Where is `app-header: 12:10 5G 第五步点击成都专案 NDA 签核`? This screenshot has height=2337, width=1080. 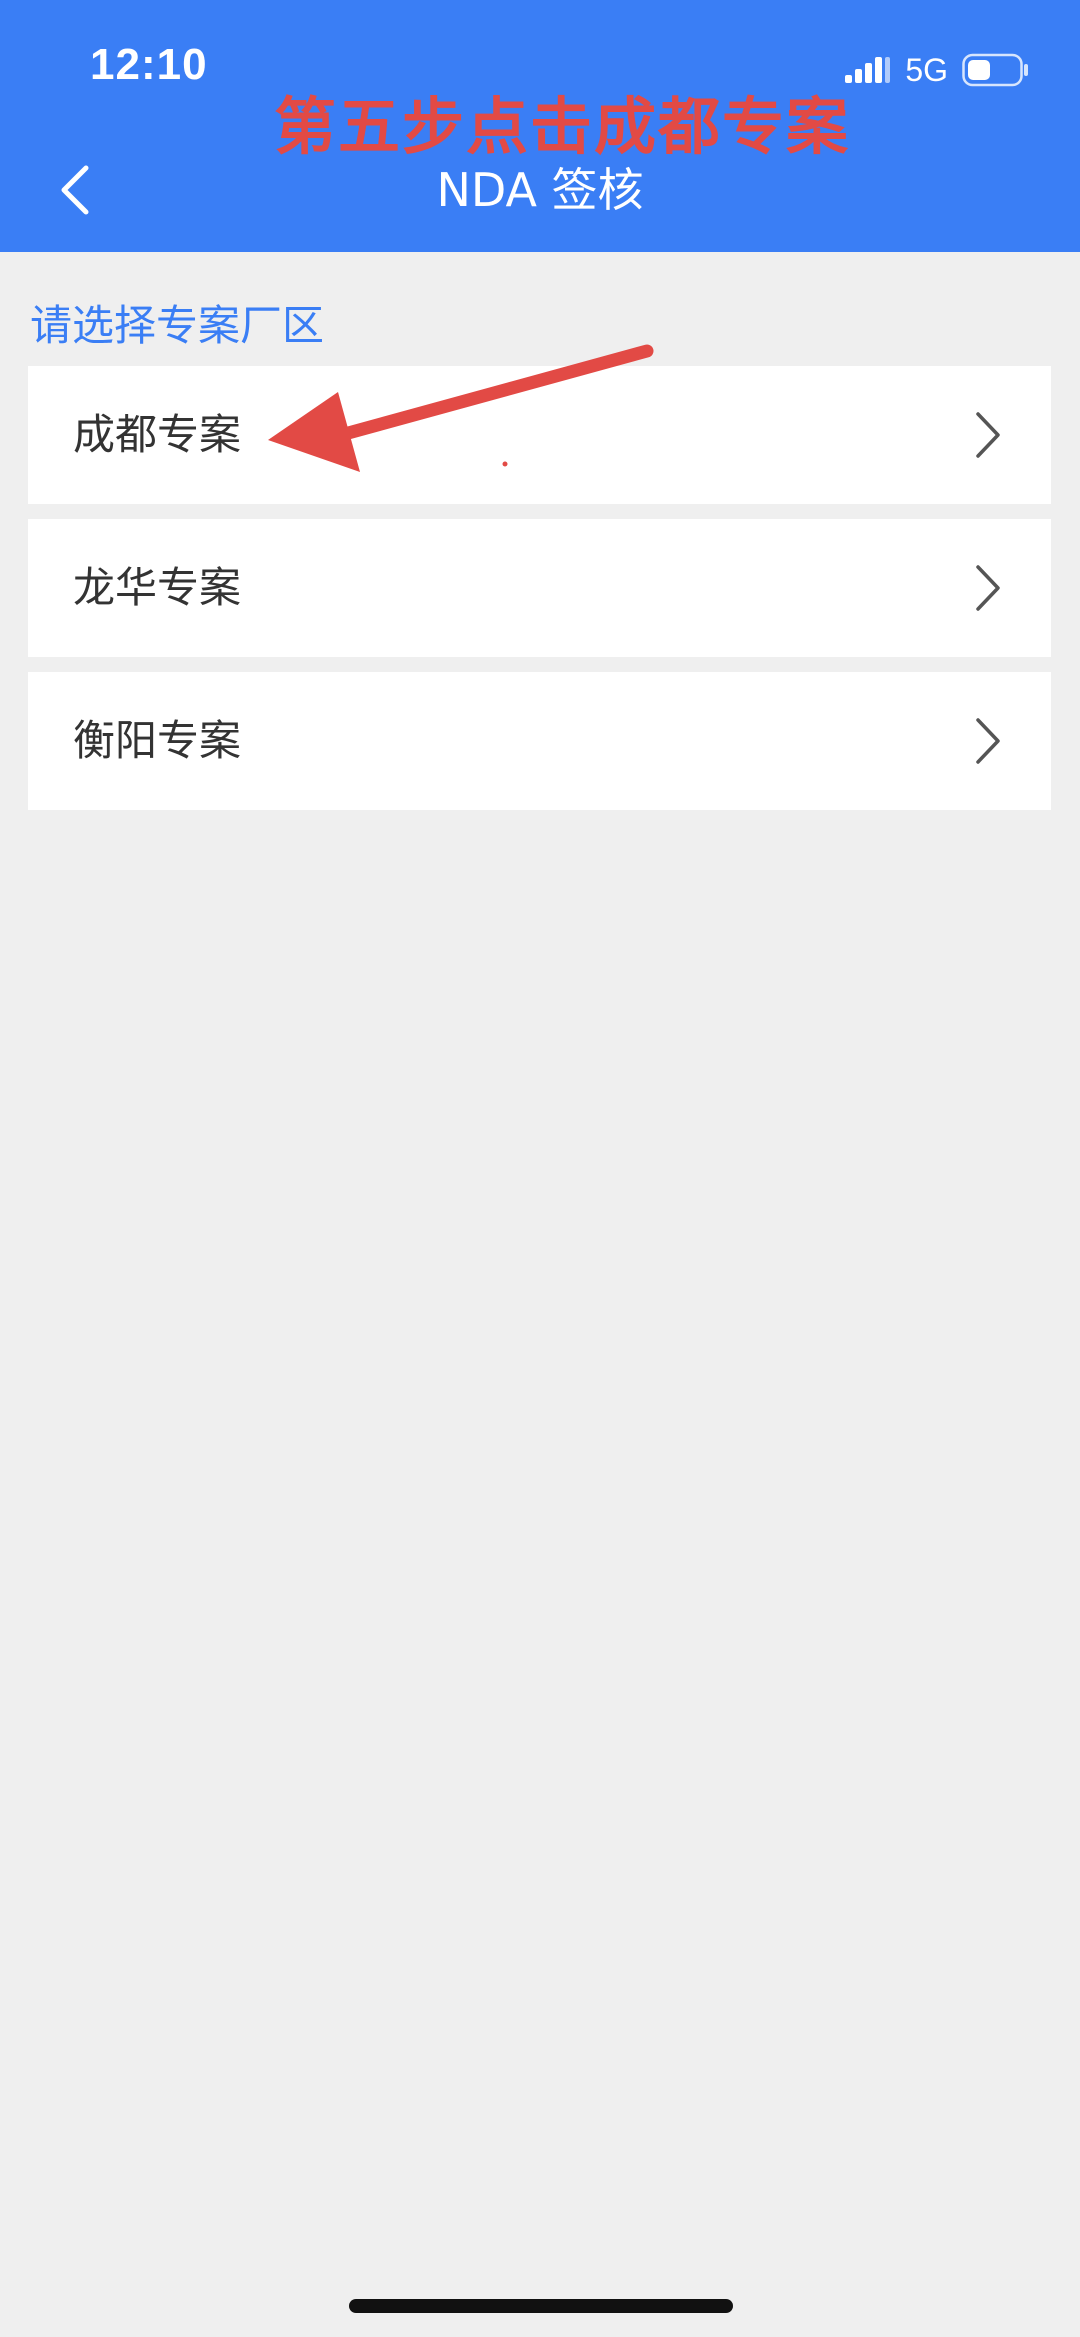
app-header: 12:10 5G 第五步点击成都专案 NDA 签核 is located at coordinates (540, 126).